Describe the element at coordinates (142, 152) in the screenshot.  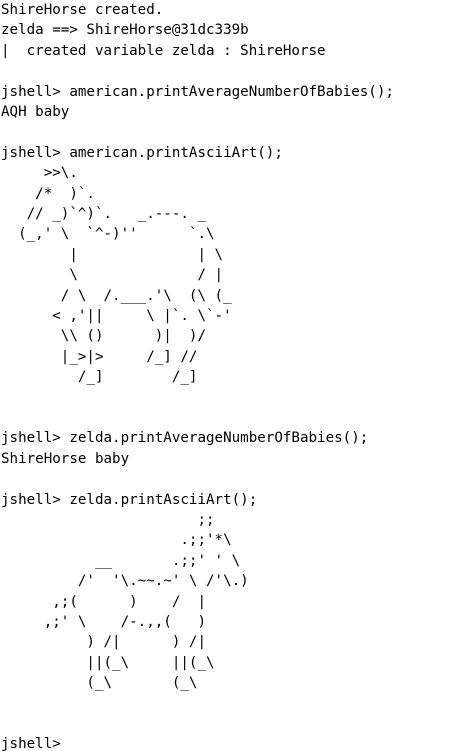
I see `command-line: jshell> american.printAsciiArt();` at that location.